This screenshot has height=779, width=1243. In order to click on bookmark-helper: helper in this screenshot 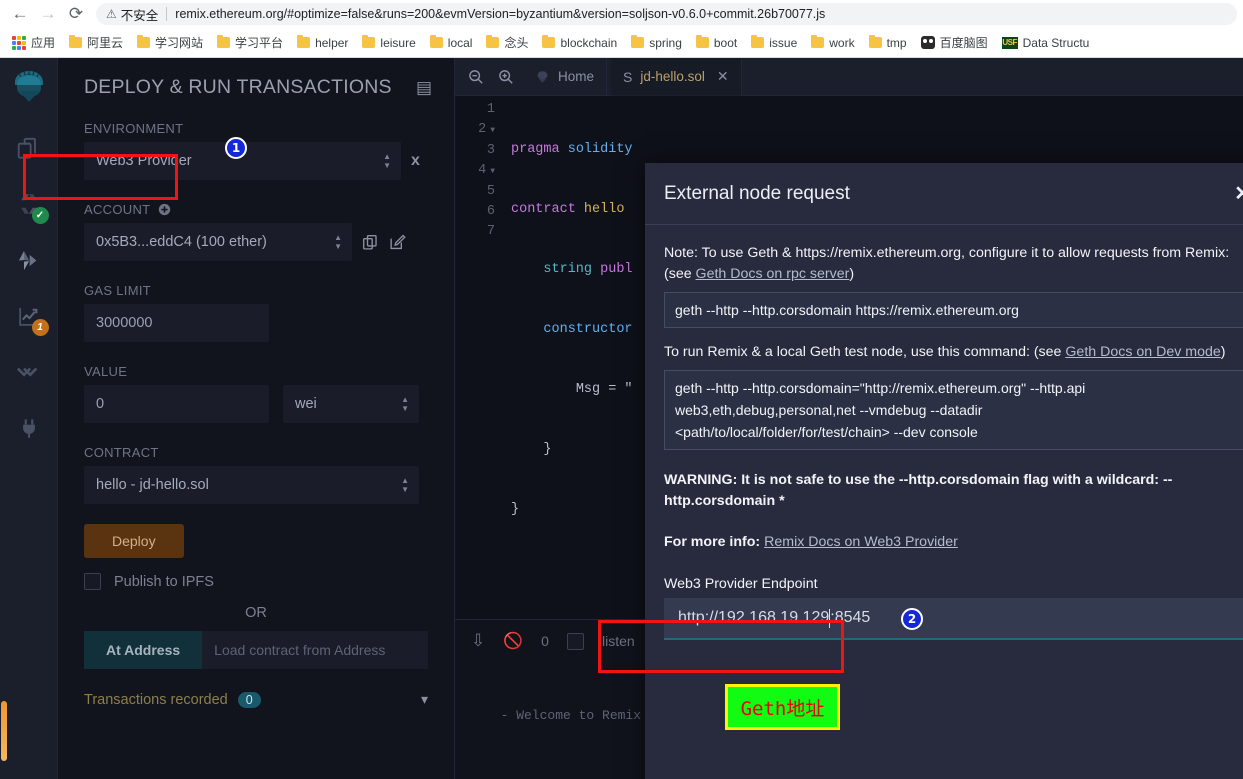, I will do `click(322, 43)`.